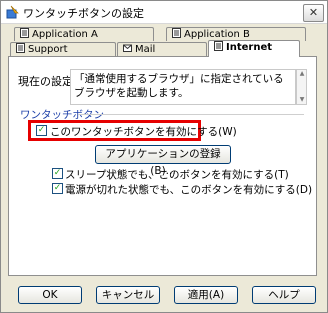 This screenshot has height=313, width=328. Describe the element at coordinates (249, 47) in the screenshot. I see `tab-label: Internet` at that location.